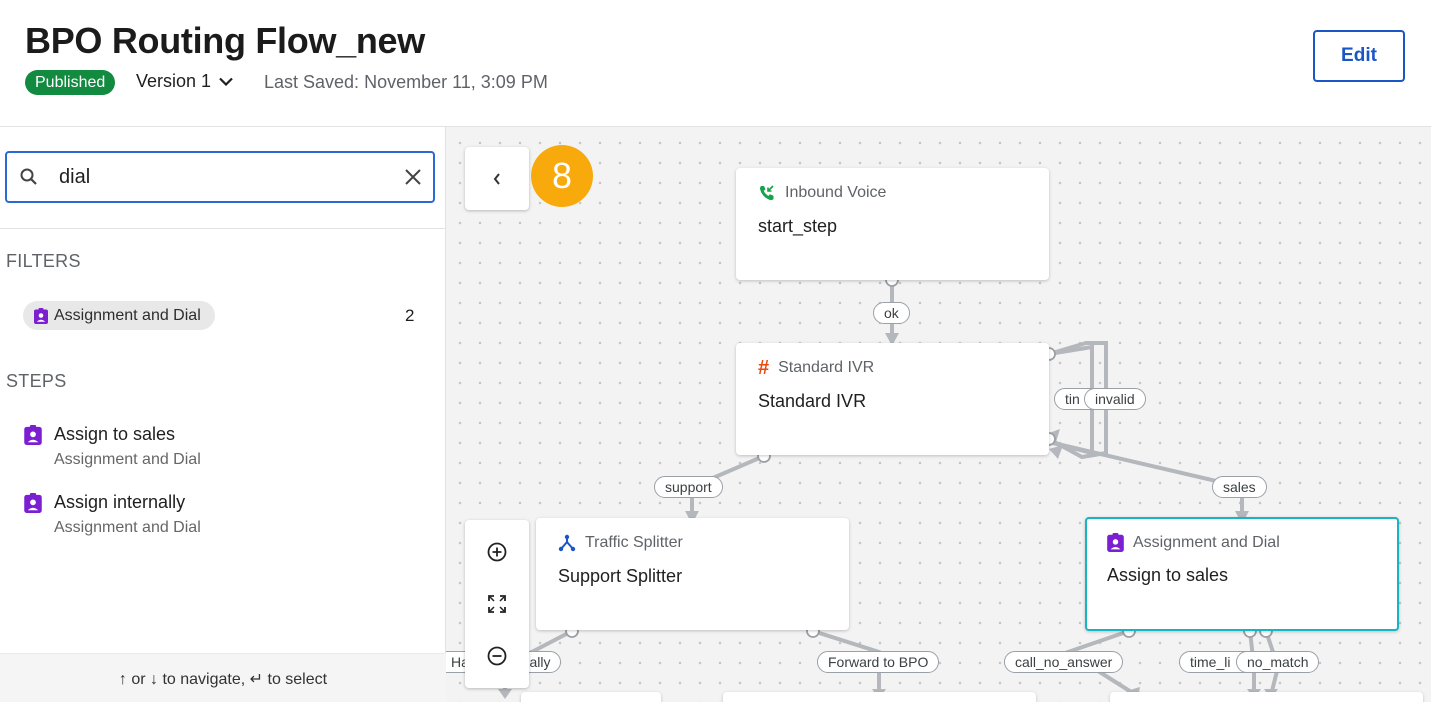  What do you see at coordinates (1064, 662) in the screenshot?
I see `edge-label-call-no-answer: call_no_answer` at bounding box center [1064, 662].